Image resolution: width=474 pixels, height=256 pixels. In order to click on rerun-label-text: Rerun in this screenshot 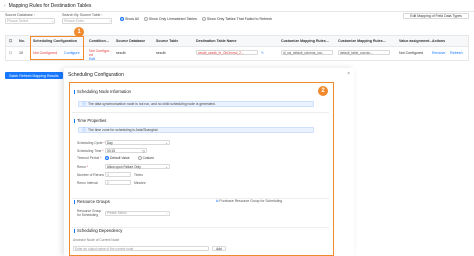, I will do `click(81, 166)`.